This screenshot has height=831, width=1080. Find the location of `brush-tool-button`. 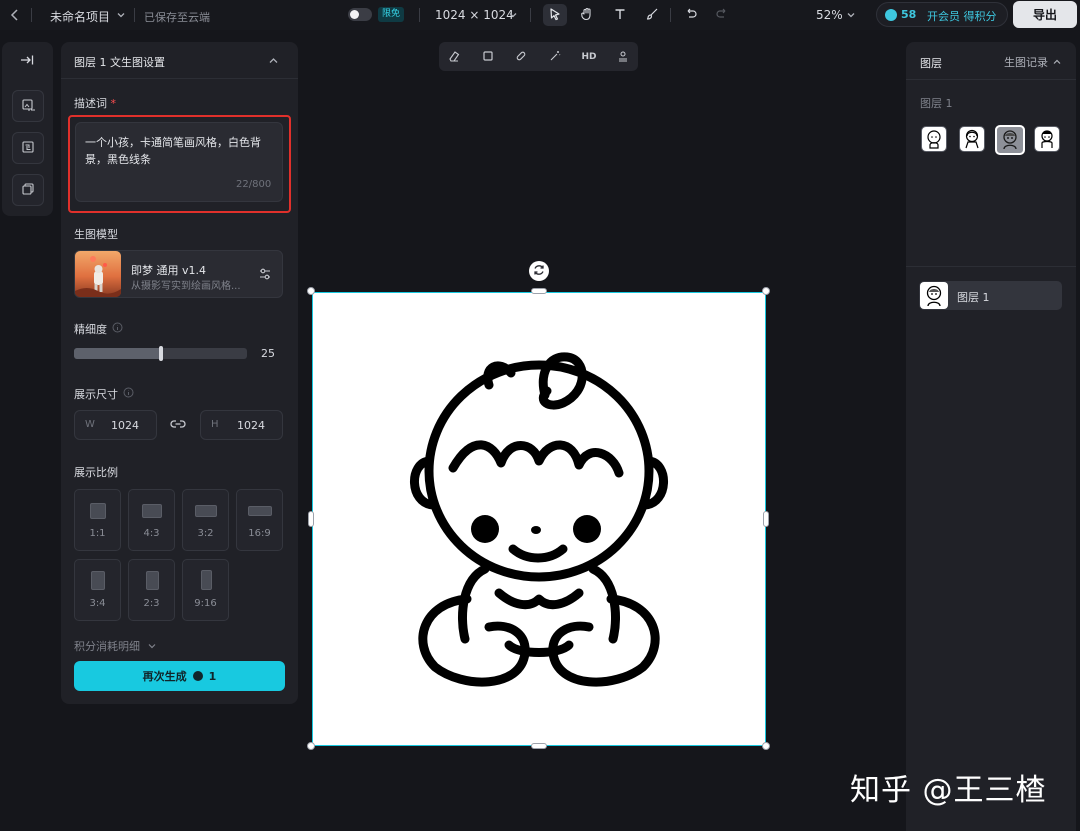

brush-tool-button is located at coordinates (652, 15).